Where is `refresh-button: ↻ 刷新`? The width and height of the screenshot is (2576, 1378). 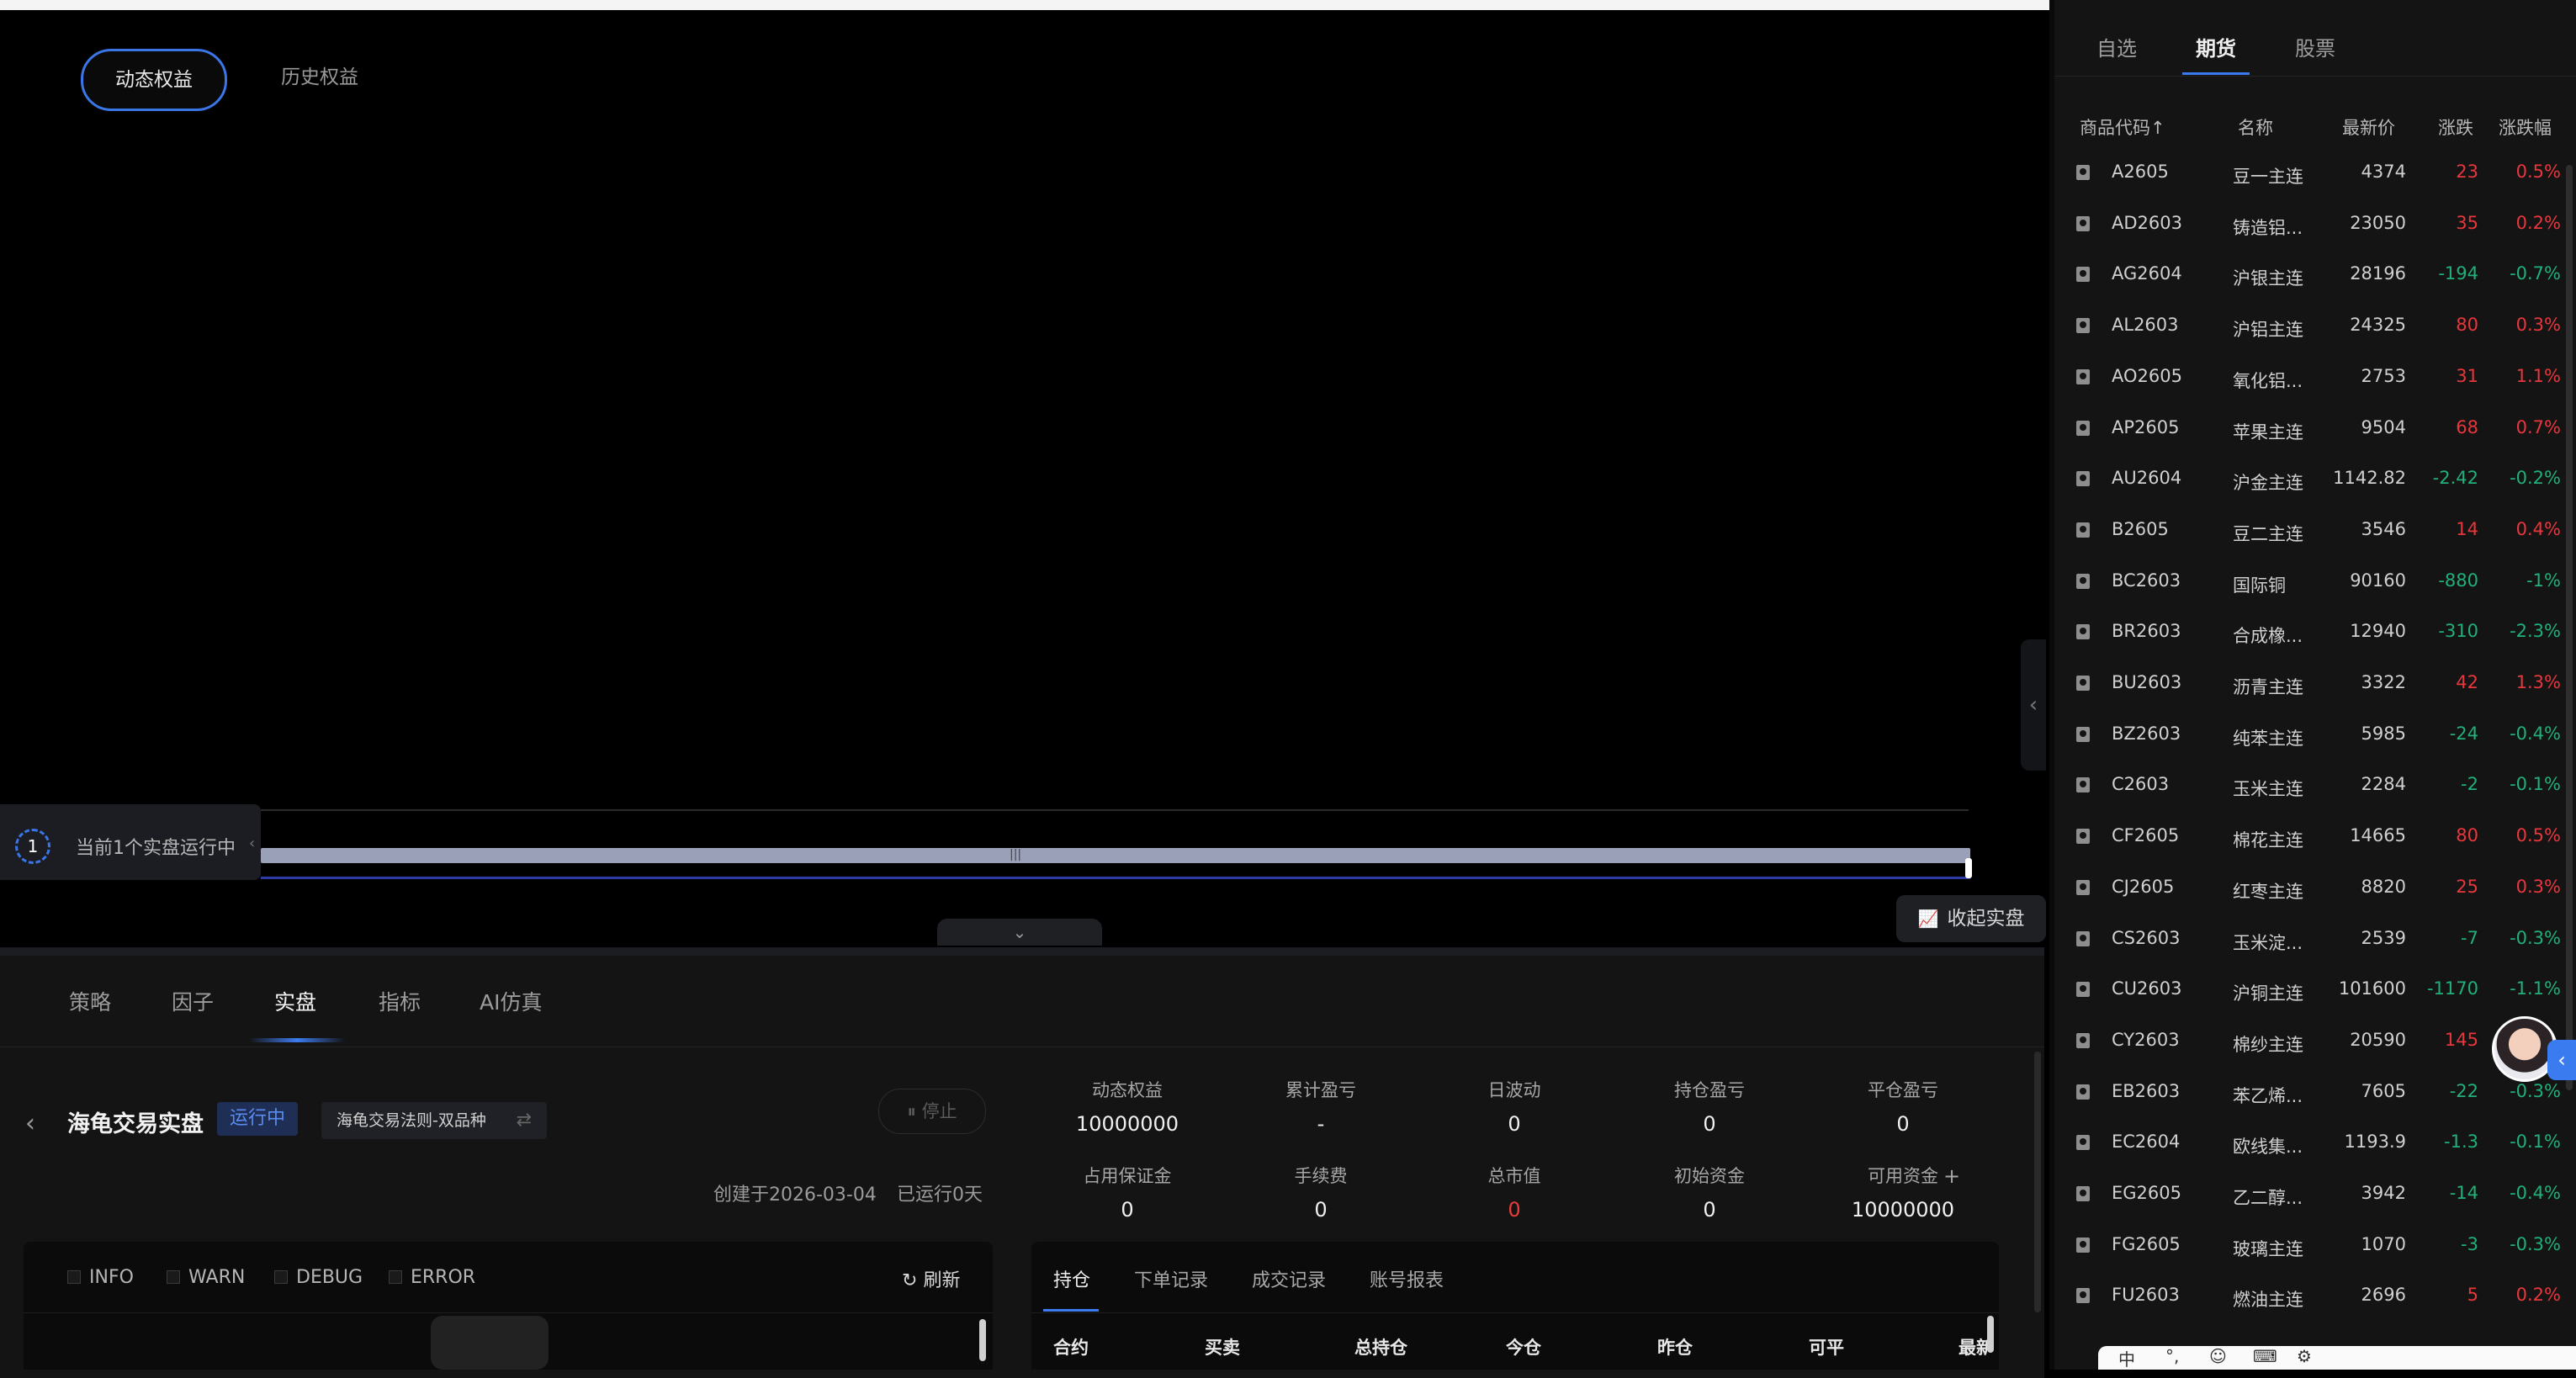 refresh-button: ↻ 刷新 is located at coordinates (931, 1278).